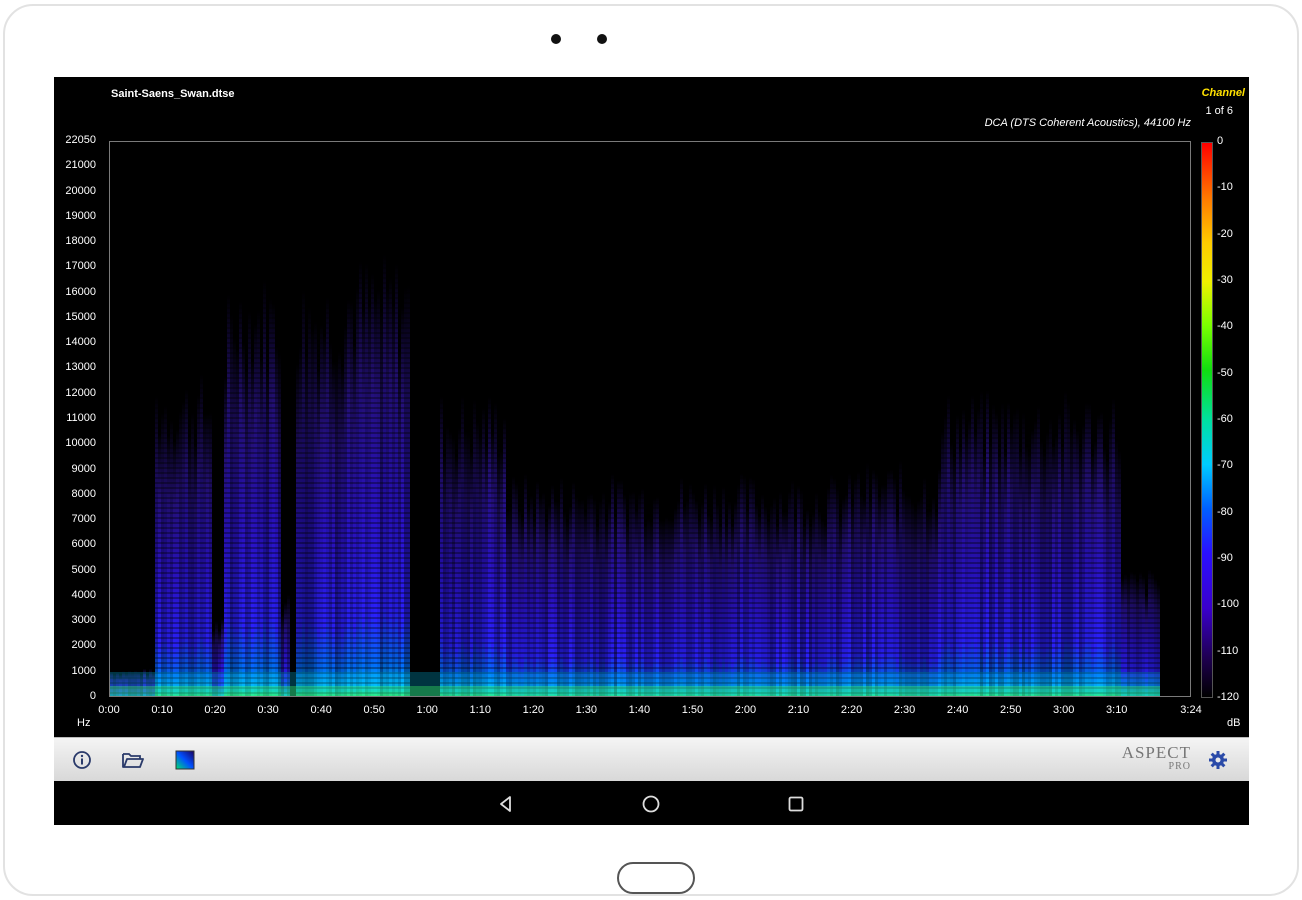 The width and height of the screenshot is (1302, 900). I want to click on y-tick-label: 6000, so click(83, 544).